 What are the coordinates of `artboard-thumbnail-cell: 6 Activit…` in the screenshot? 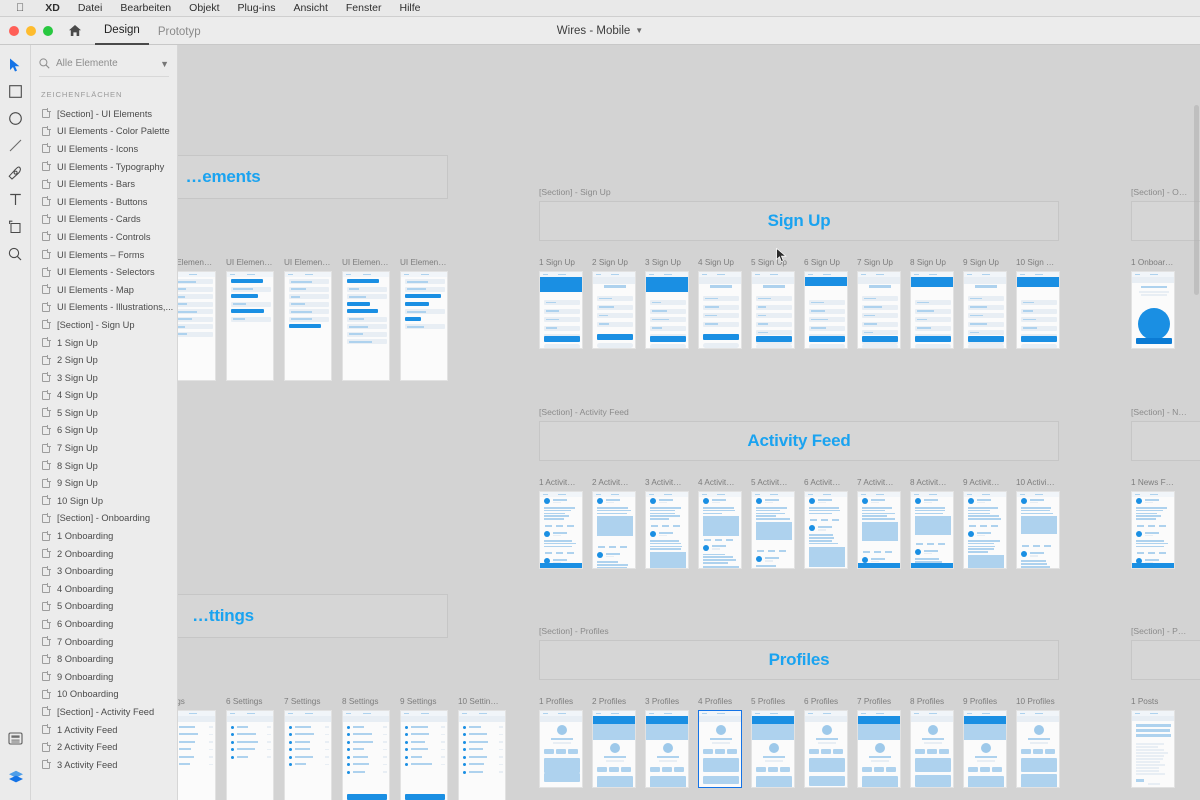 It's located at (826, 523).